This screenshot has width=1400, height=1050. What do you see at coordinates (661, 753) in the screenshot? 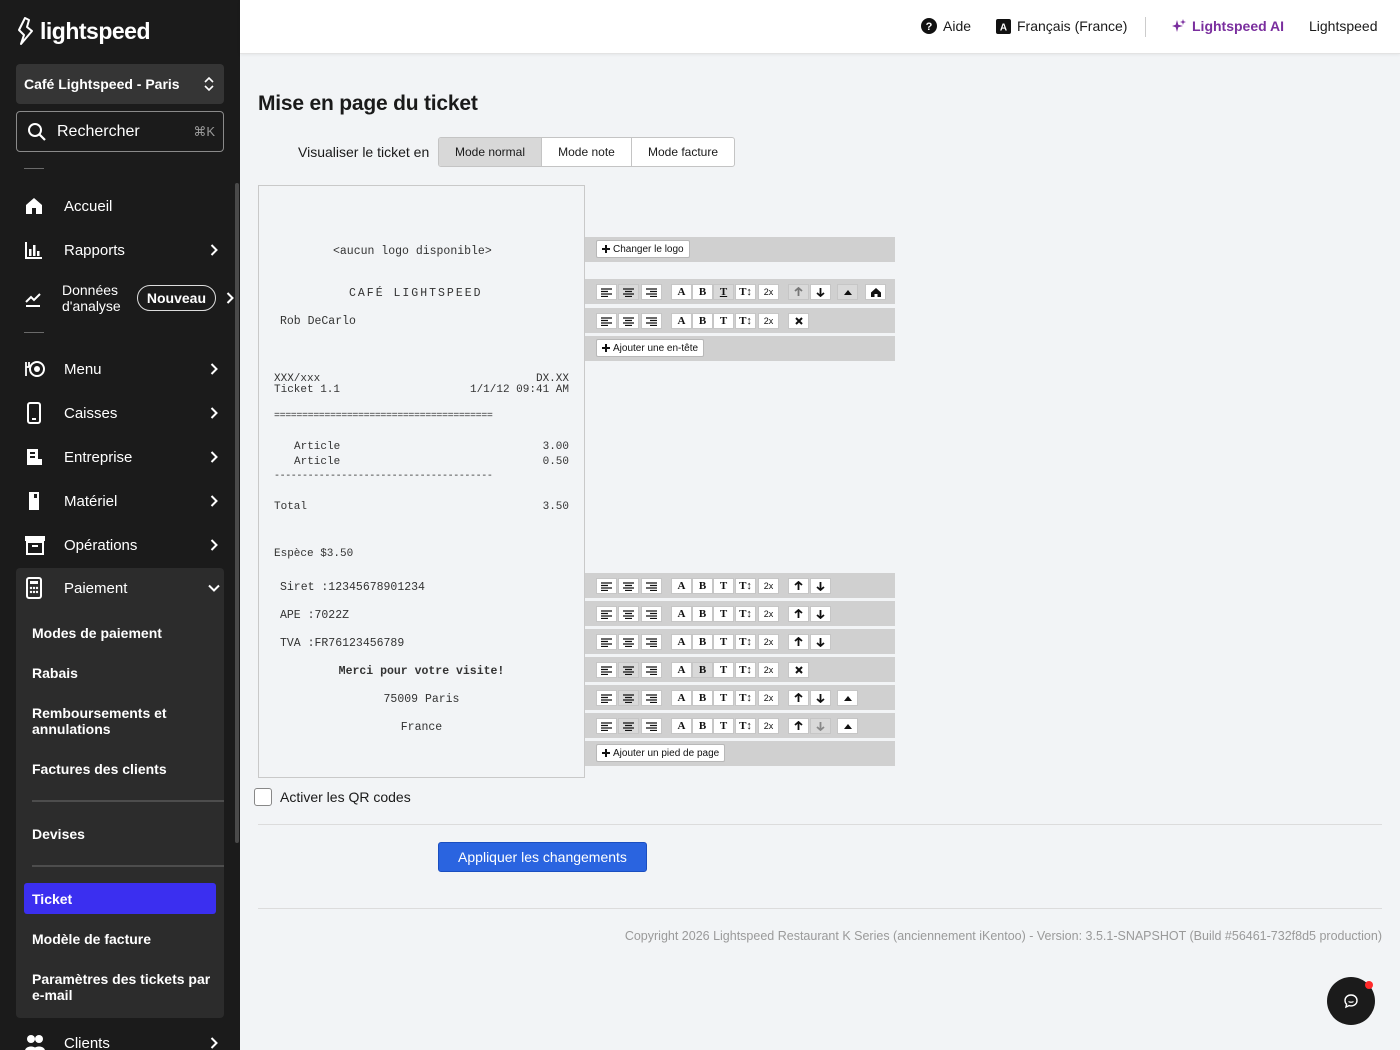
I see `add-footer-button: Ajouter un pied de page` at bounding box center [661, 753].